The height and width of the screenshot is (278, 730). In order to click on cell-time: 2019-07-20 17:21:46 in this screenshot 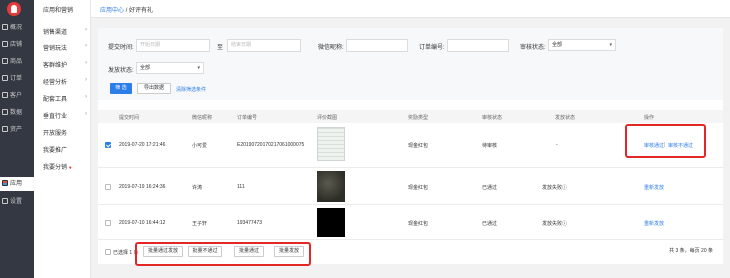, I will do `click(142, 145)`.